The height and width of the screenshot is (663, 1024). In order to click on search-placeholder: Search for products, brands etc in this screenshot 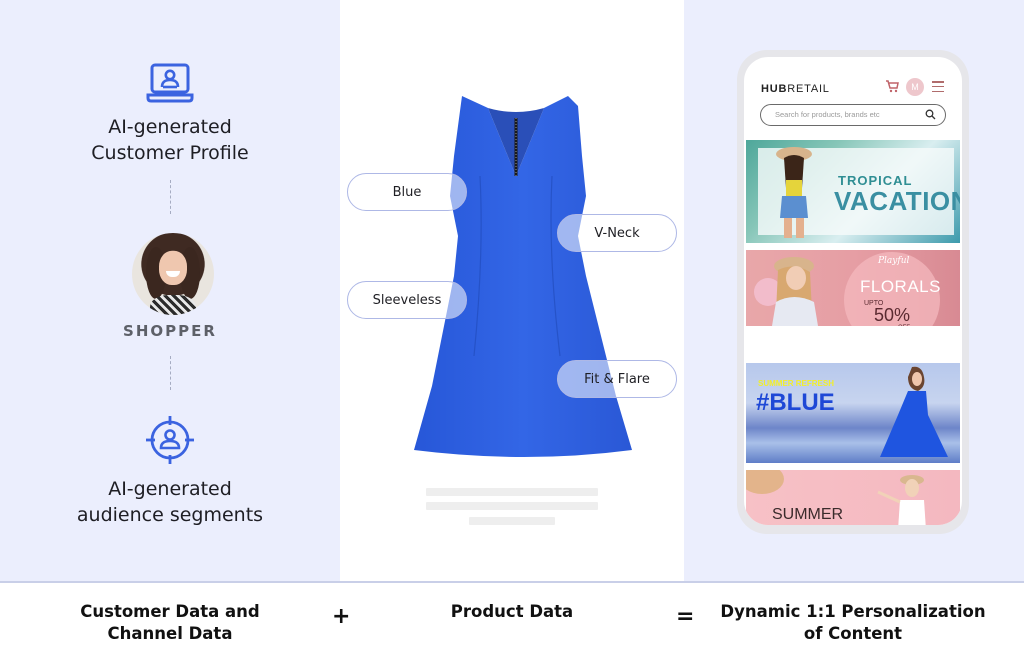, I will do `click(827, 114)`.